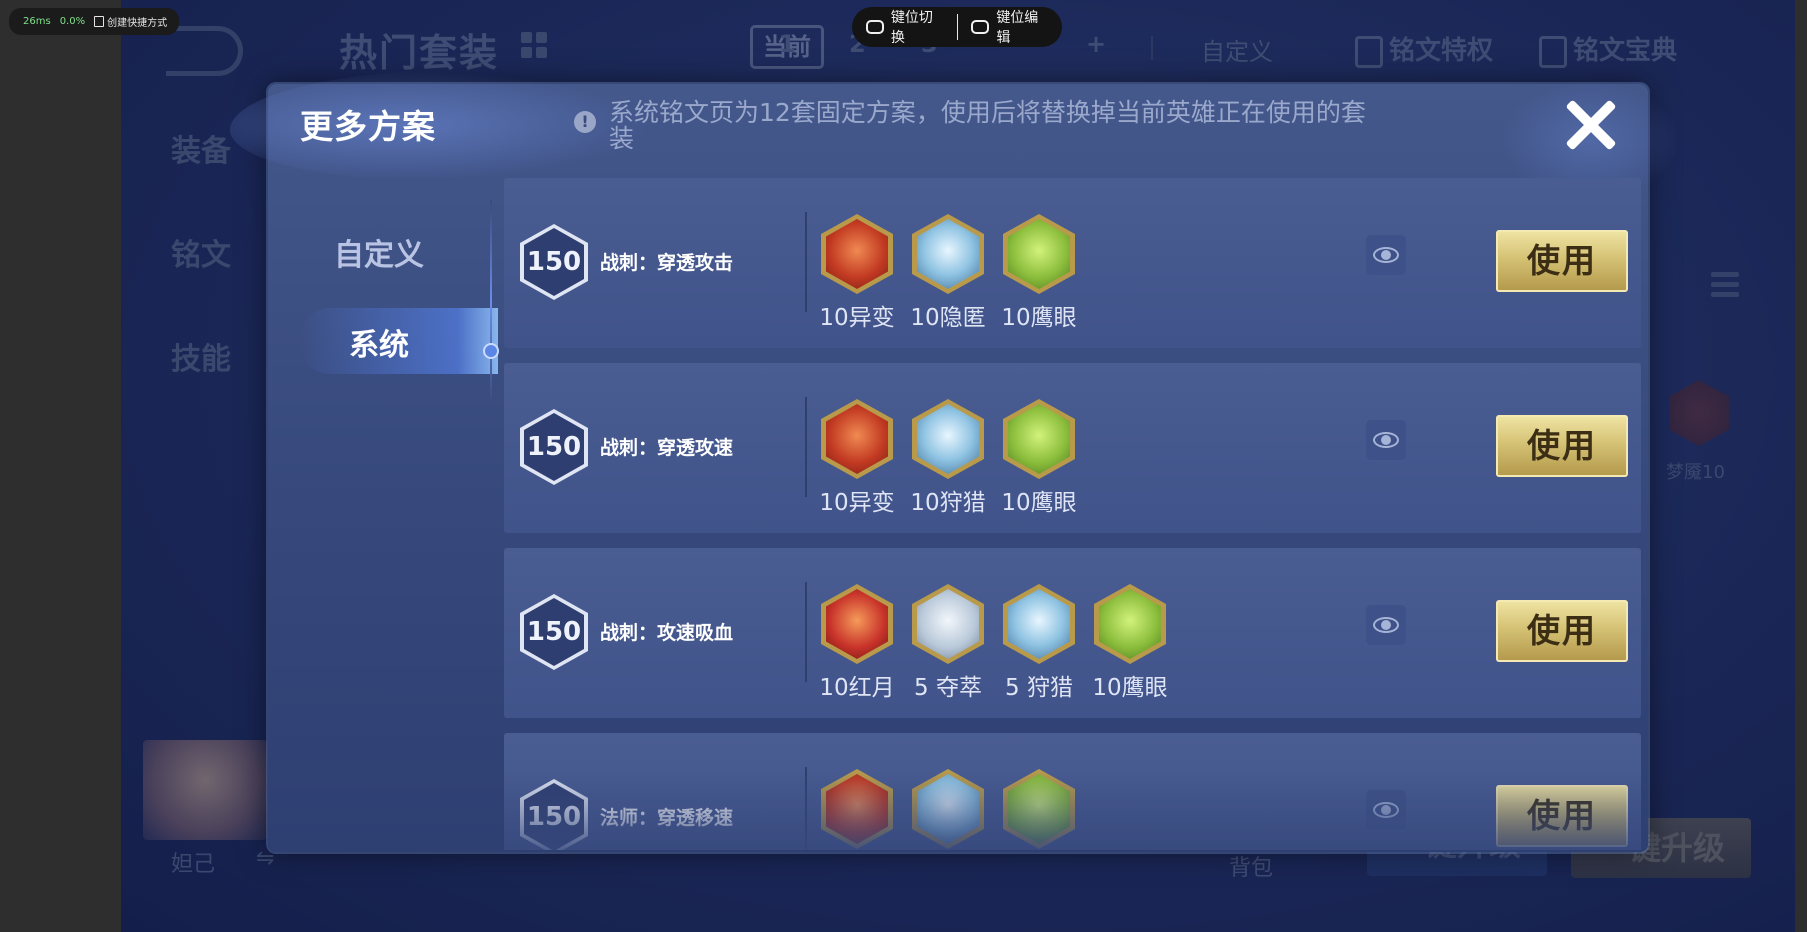 The height and width of the screenshot is (932, 1807). I want to click on plan-category-tabs: 自定义 系统, so click(383, 514).